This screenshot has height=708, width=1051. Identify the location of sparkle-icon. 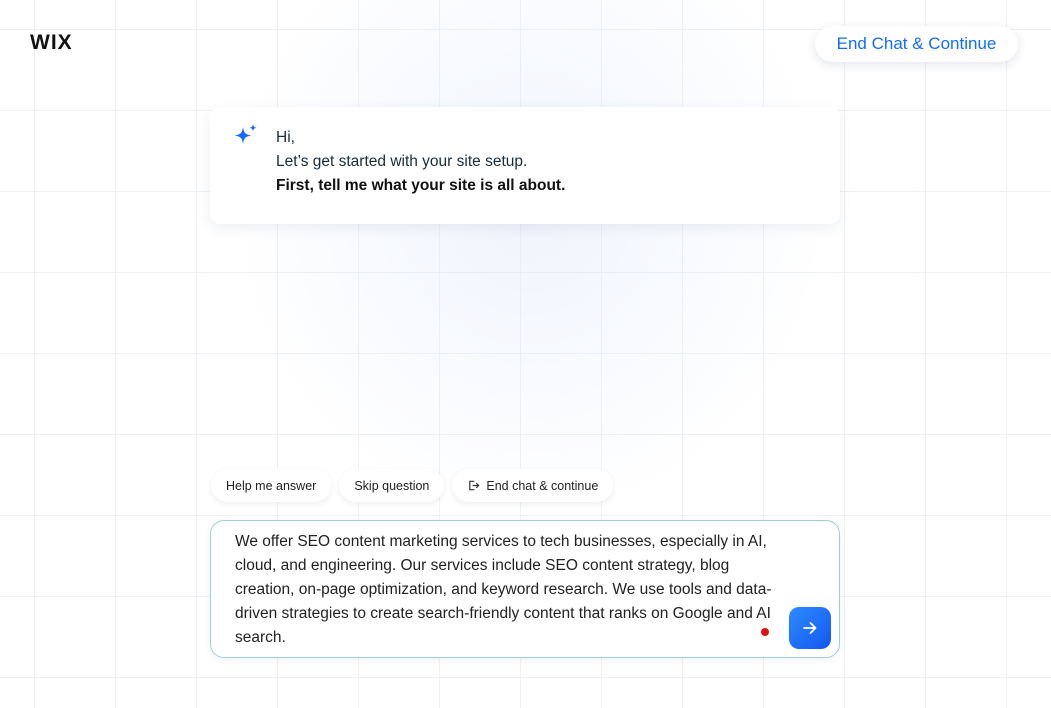
(245, 134).